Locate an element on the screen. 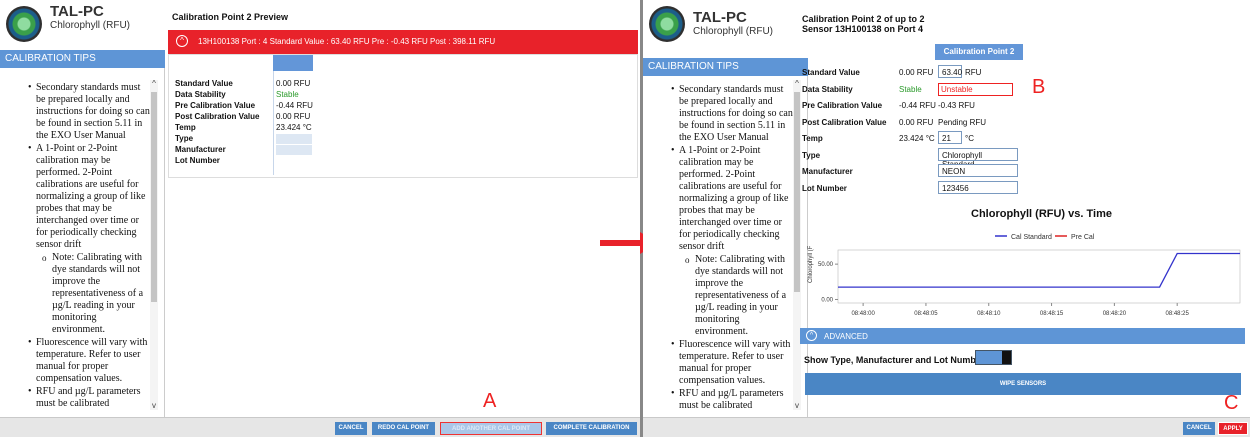 The height and width of the screenshot is (437, 1250). x-tick-label: 08:48:25 is located at coordinates (1178, 314).